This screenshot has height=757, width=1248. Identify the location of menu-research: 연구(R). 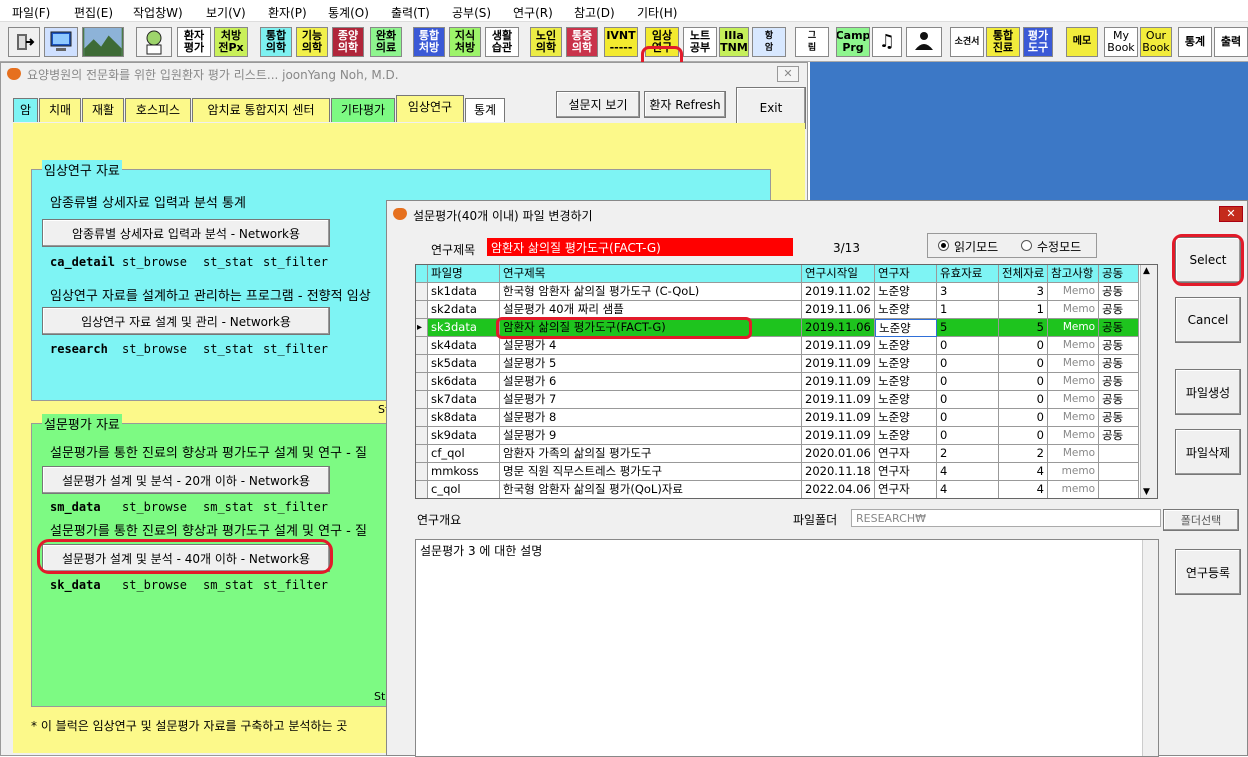
(533, 12).